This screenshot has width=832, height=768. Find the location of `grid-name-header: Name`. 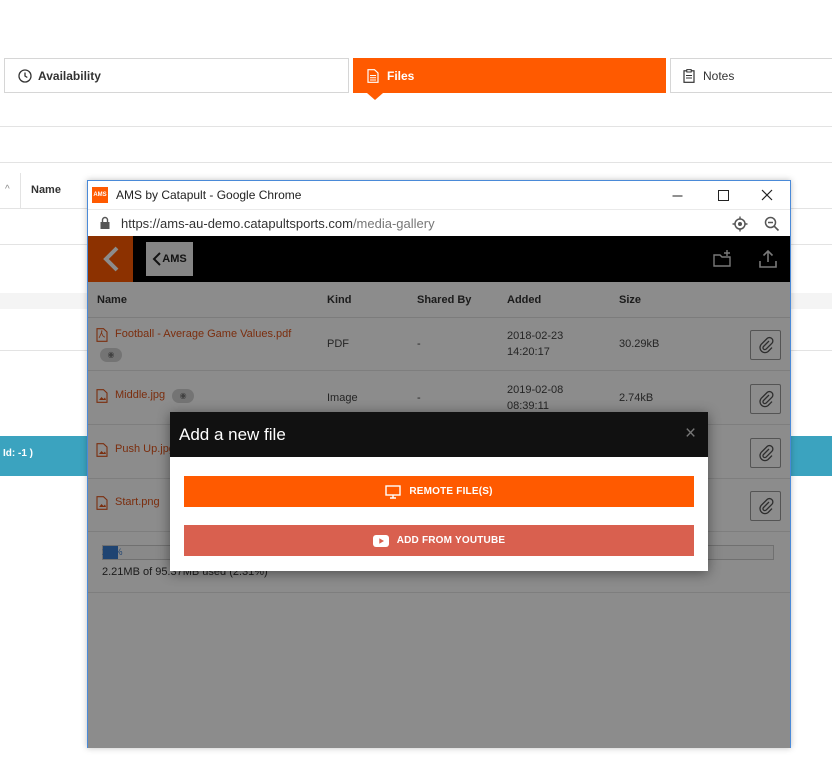

grid-name-header: Name is located at coordinates (46, 190).